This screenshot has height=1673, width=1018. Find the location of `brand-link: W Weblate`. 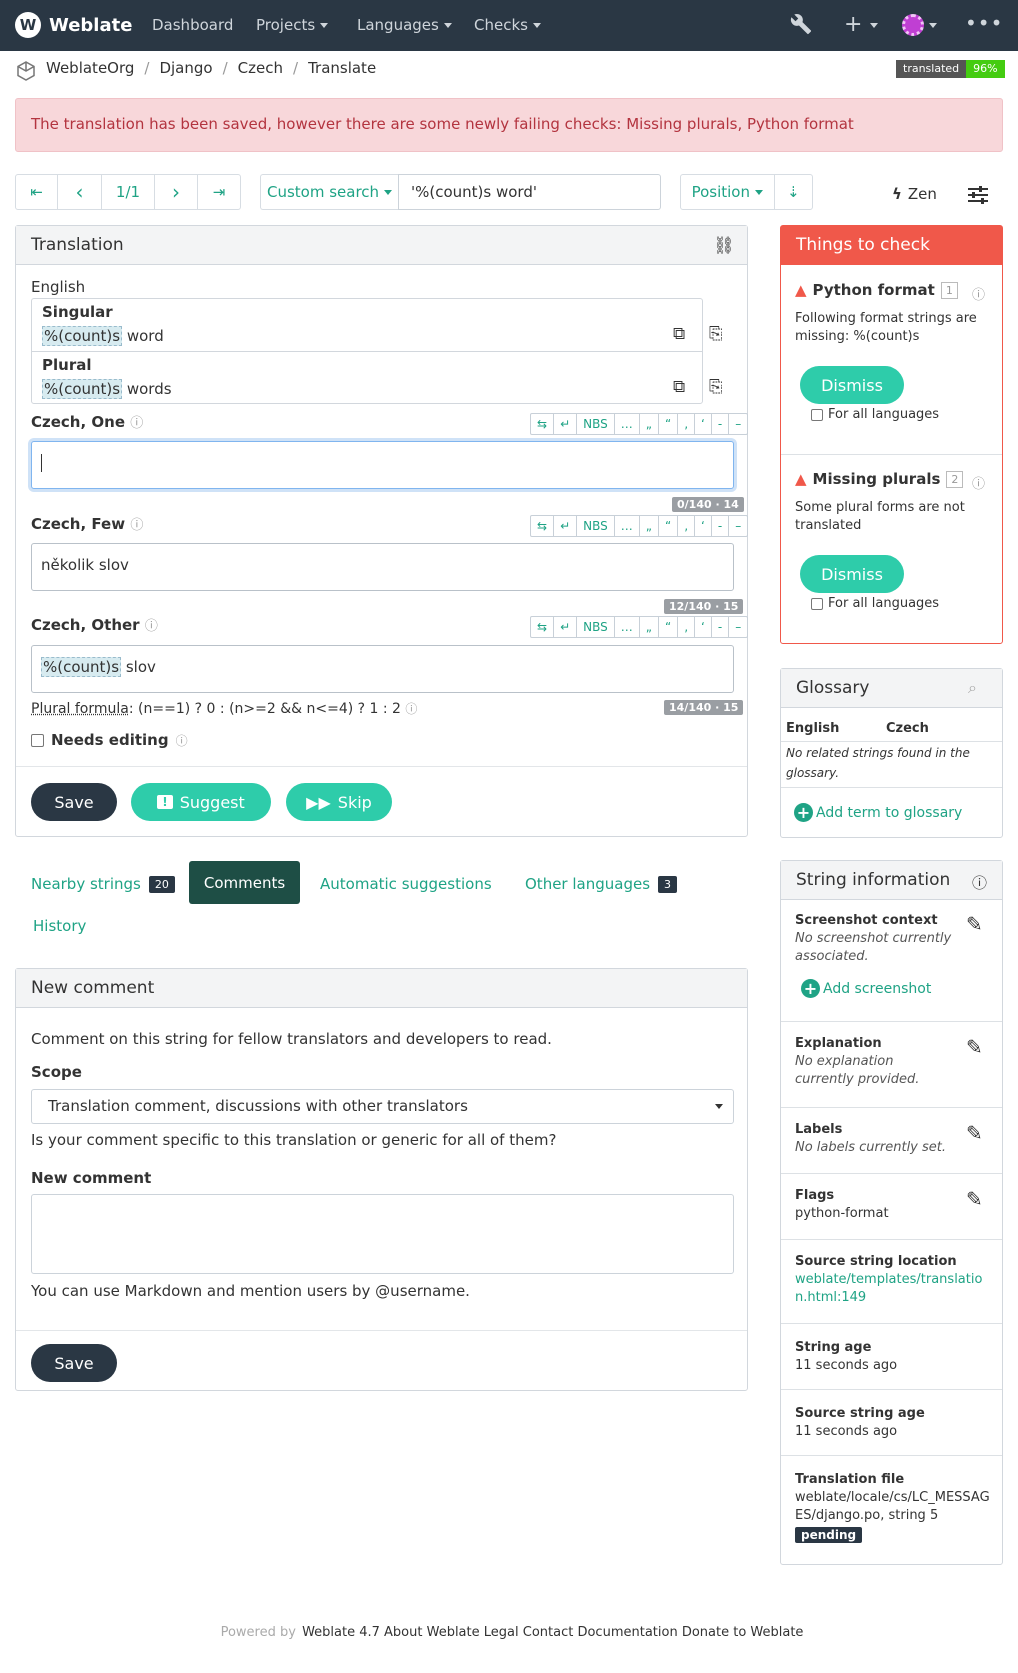

brand-link: W Weblate is located at coordinates (73, 25).